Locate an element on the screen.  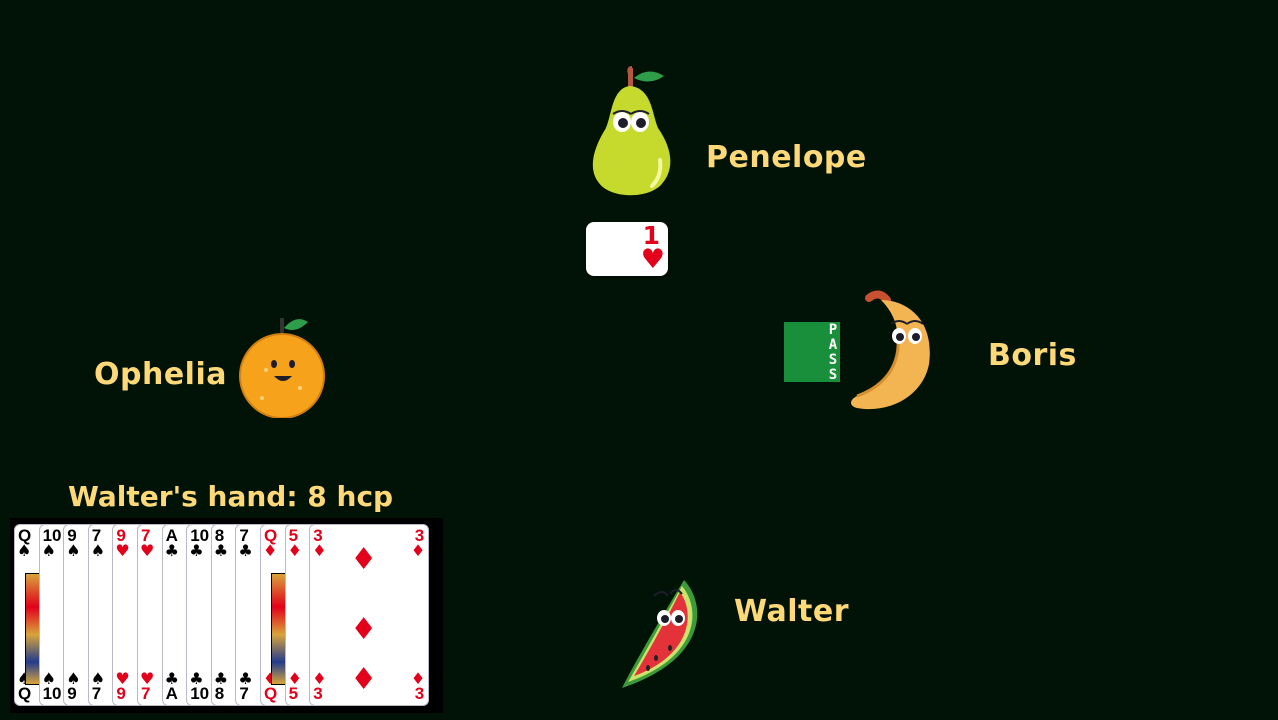
card-rank: 3 is located at coordinates (318, 693).